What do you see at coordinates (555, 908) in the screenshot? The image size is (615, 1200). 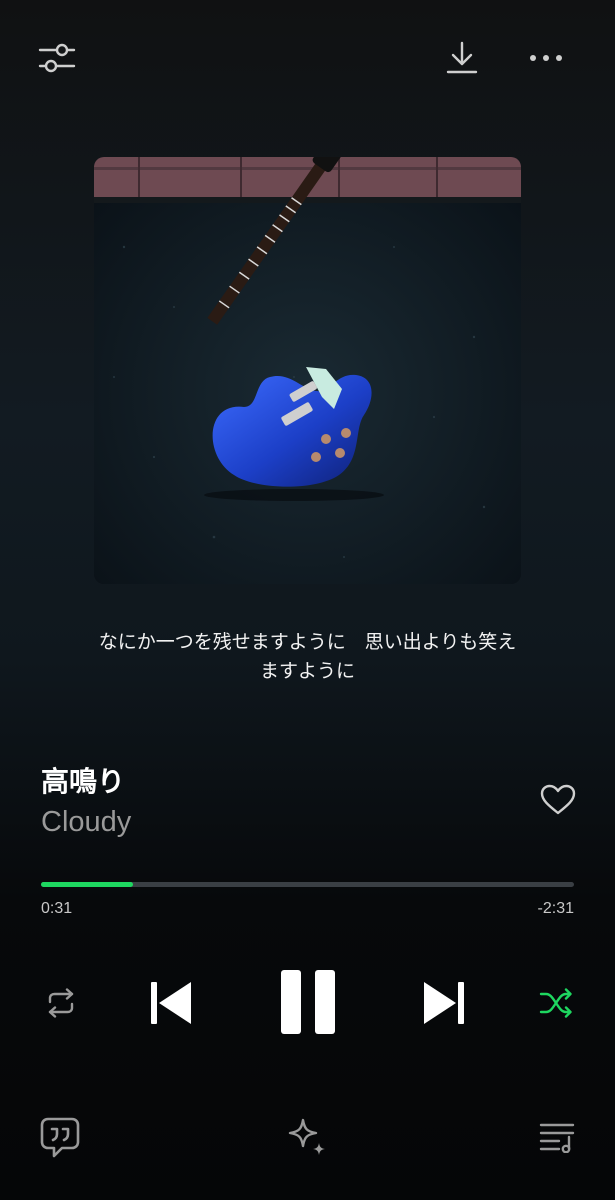 I see `remaining-time: -2:31` at bounding box center [555, 908].